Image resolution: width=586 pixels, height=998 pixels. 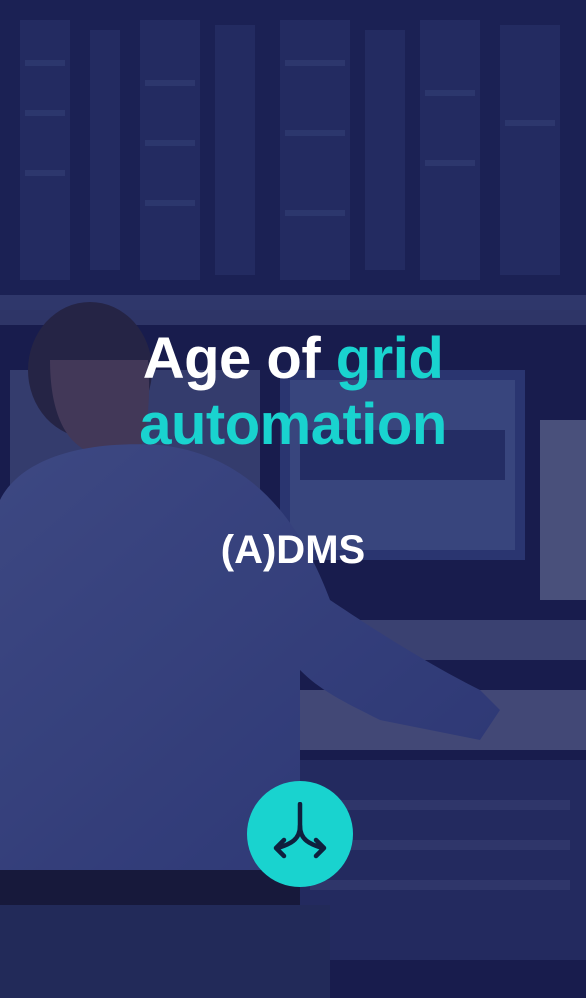 What do you see at coordinates (293, 550) in the screenshot?
I see `hero-subtitle: (A)DMS` at bounding box center [293, 550].